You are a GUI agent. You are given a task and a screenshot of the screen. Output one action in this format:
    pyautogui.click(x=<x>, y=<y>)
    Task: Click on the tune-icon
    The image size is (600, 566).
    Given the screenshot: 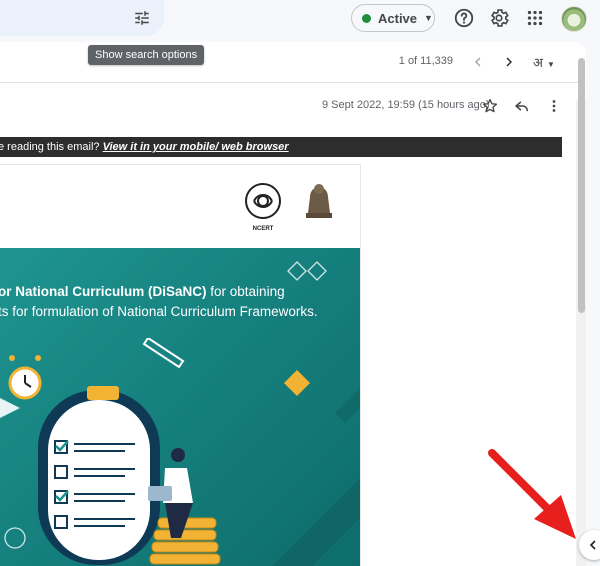 What is the action you would take?
    pyautogui.click(x=142, y=18)
    